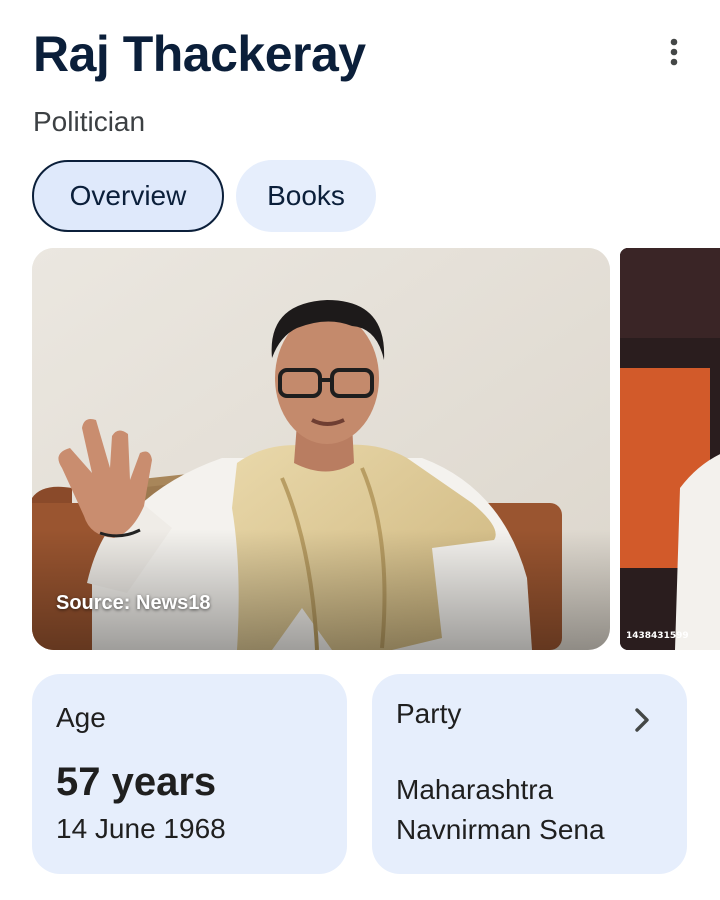 This screenshot has height=900, width=720. I want to click on age-card: Age 57 years 14 June 1968, so click(189, 774).